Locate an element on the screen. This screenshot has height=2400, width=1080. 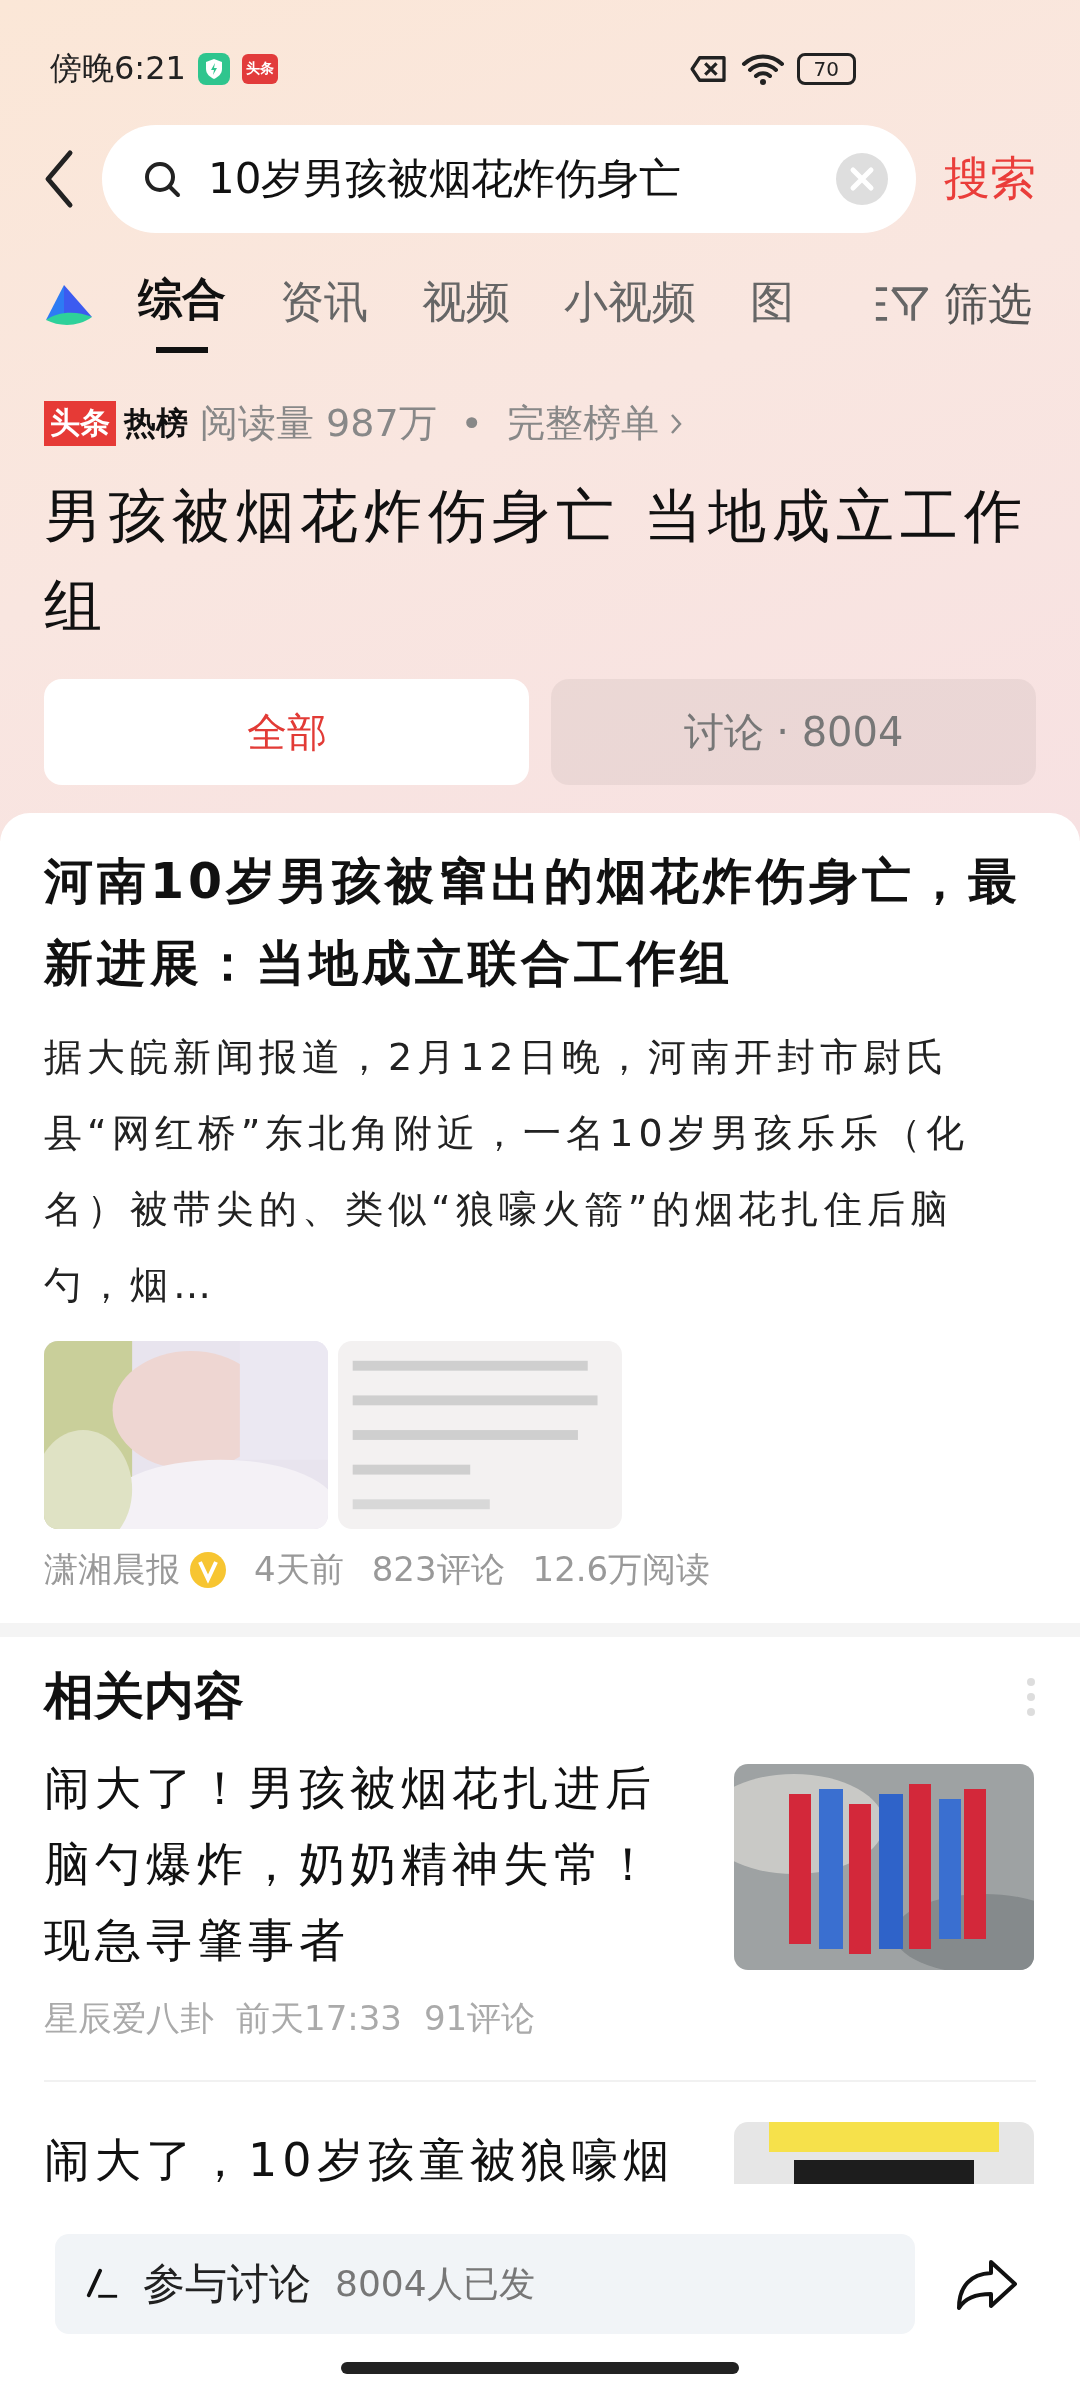
battery-indicator: 70 is located at coordinates (826, 69).